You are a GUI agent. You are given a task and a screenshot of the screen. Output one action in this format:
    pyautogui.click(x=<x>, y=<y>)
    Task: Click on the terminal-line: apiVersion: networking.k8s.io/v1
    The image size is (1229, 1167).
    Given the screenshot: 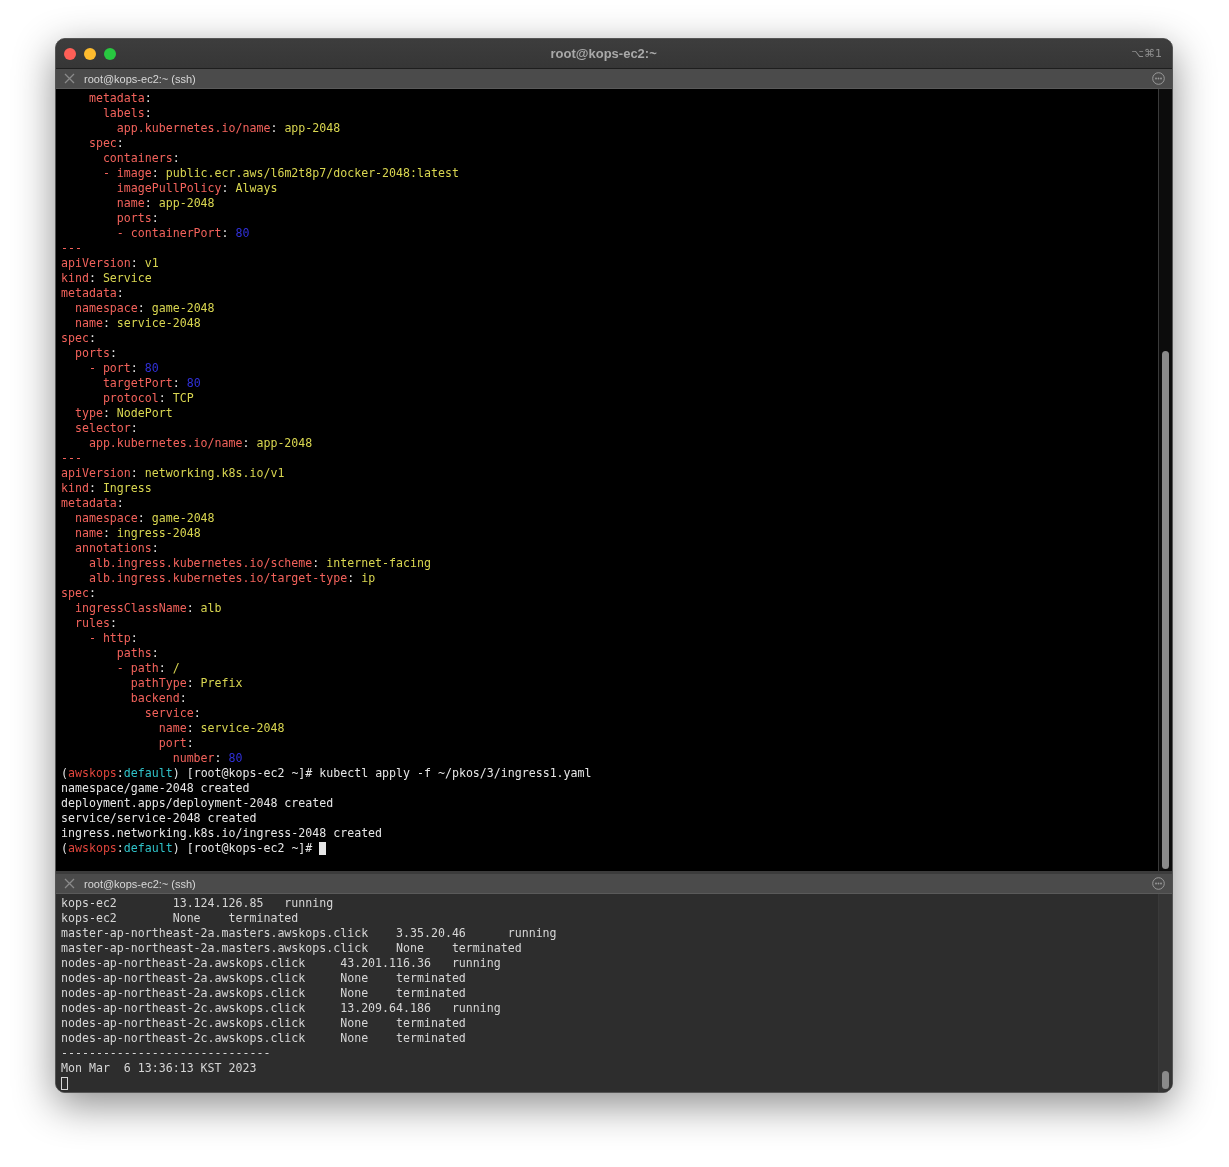 What is the action you would take?
    pyautogui.click(x=173, y=473)
    